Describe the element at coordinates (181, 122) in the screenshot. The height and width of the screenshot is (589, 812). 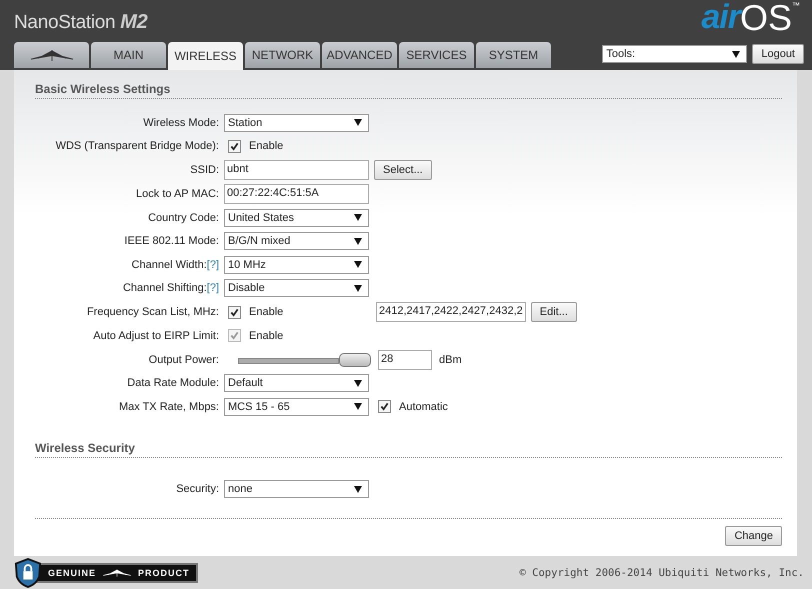
I see `field-label: Wireless Mode:` at that location.